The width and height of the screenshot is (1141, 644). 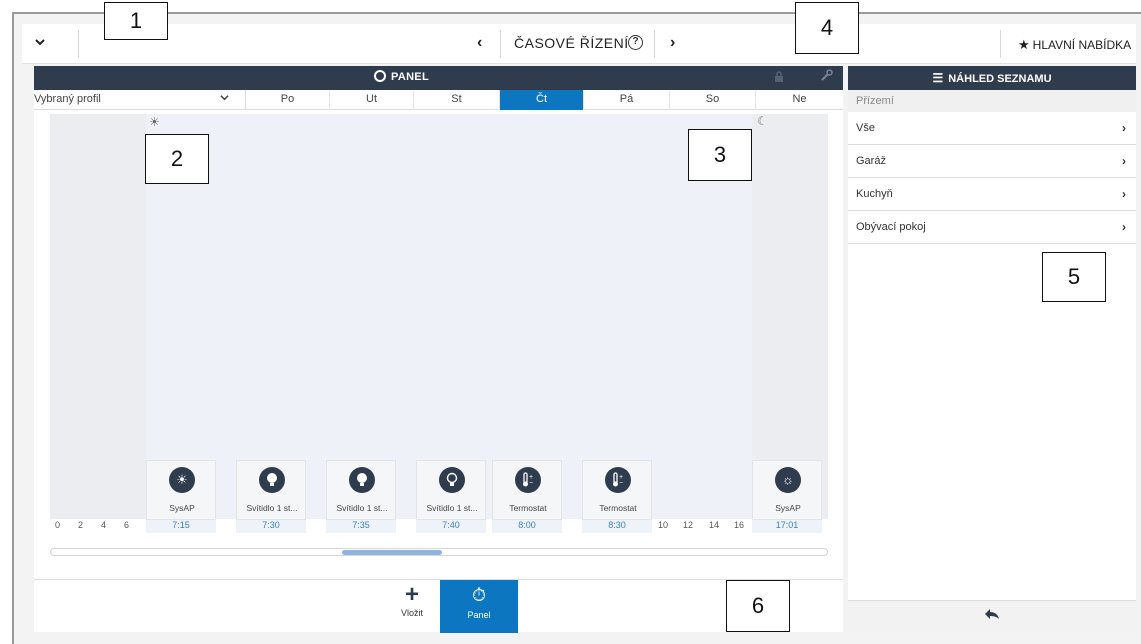 What do you see at coordinates (528, 480) in the screenshot?
I see `thermostat-icon: + −` at bounding box center [528, 480].